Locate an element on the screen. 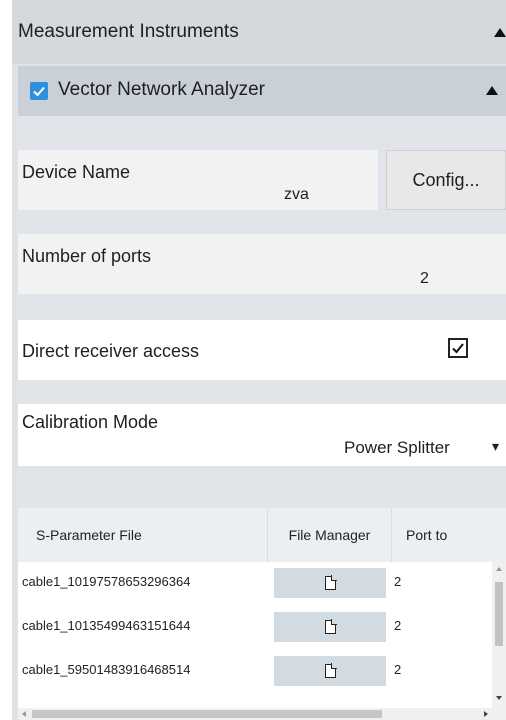  number-of-ports-value: 2 is located at coordinates (424, 278).